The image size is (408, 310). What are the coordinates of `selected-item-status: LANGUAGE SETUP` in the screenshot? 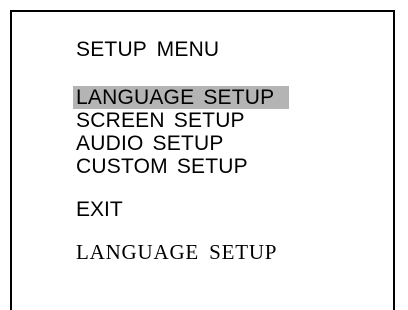 It's located at (177, 252).